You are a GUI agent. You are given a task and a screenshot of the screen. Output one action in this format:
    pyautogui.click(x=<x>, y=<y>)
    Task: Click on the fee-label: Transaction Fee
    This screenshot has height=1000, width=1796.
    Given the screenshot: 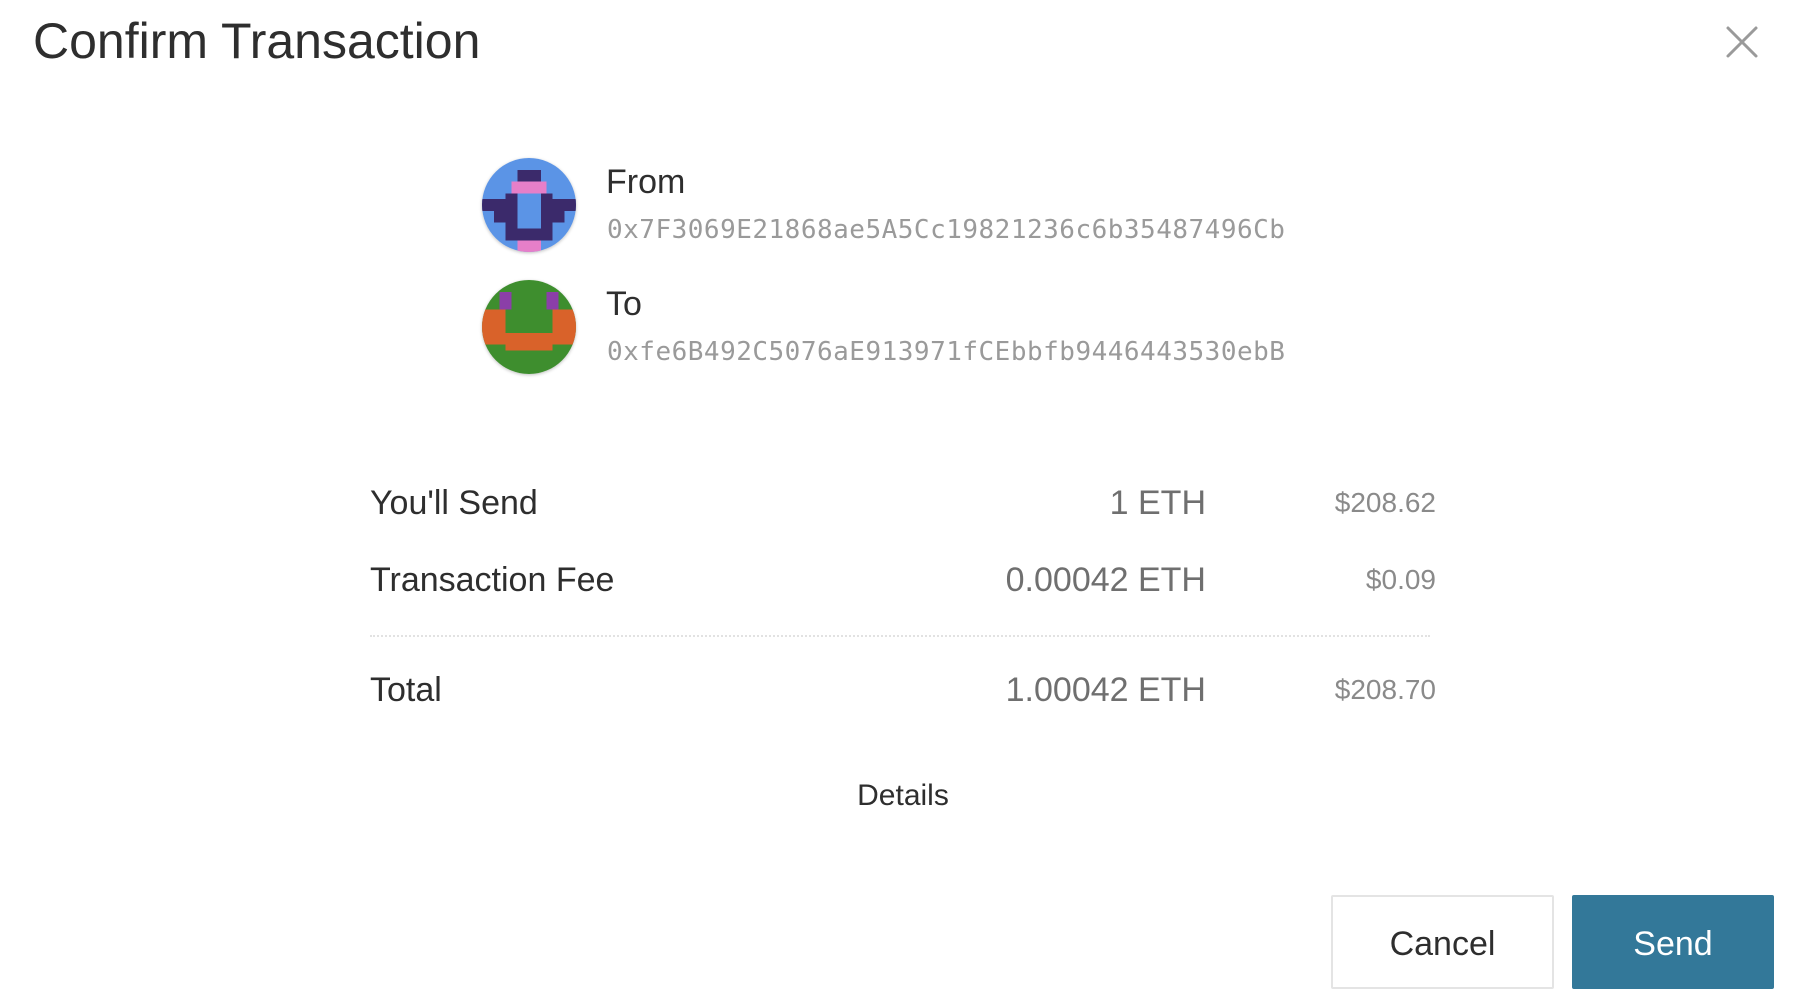 What is the action you would take?
    pyautogui.click(x=492, y=580)
    